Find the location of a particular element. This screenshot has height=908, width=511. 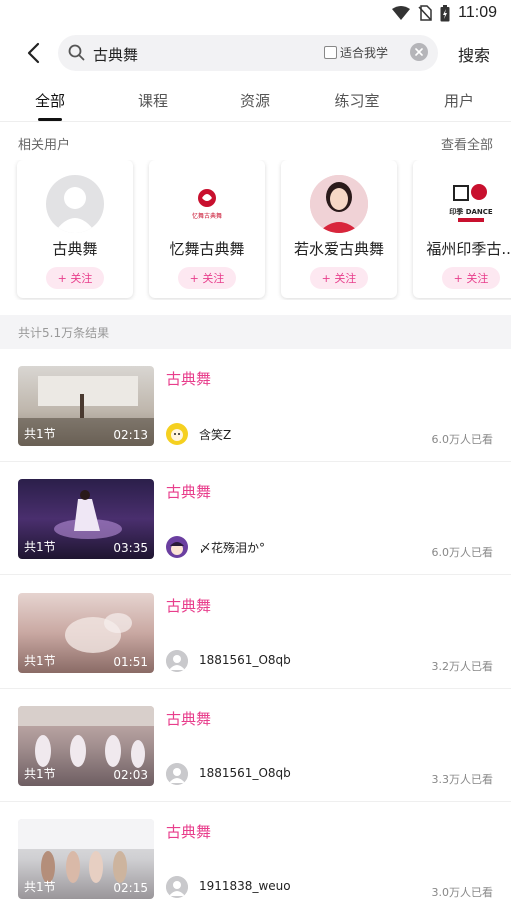

user-name: 古典舞 is located at coordinates (75, 249).